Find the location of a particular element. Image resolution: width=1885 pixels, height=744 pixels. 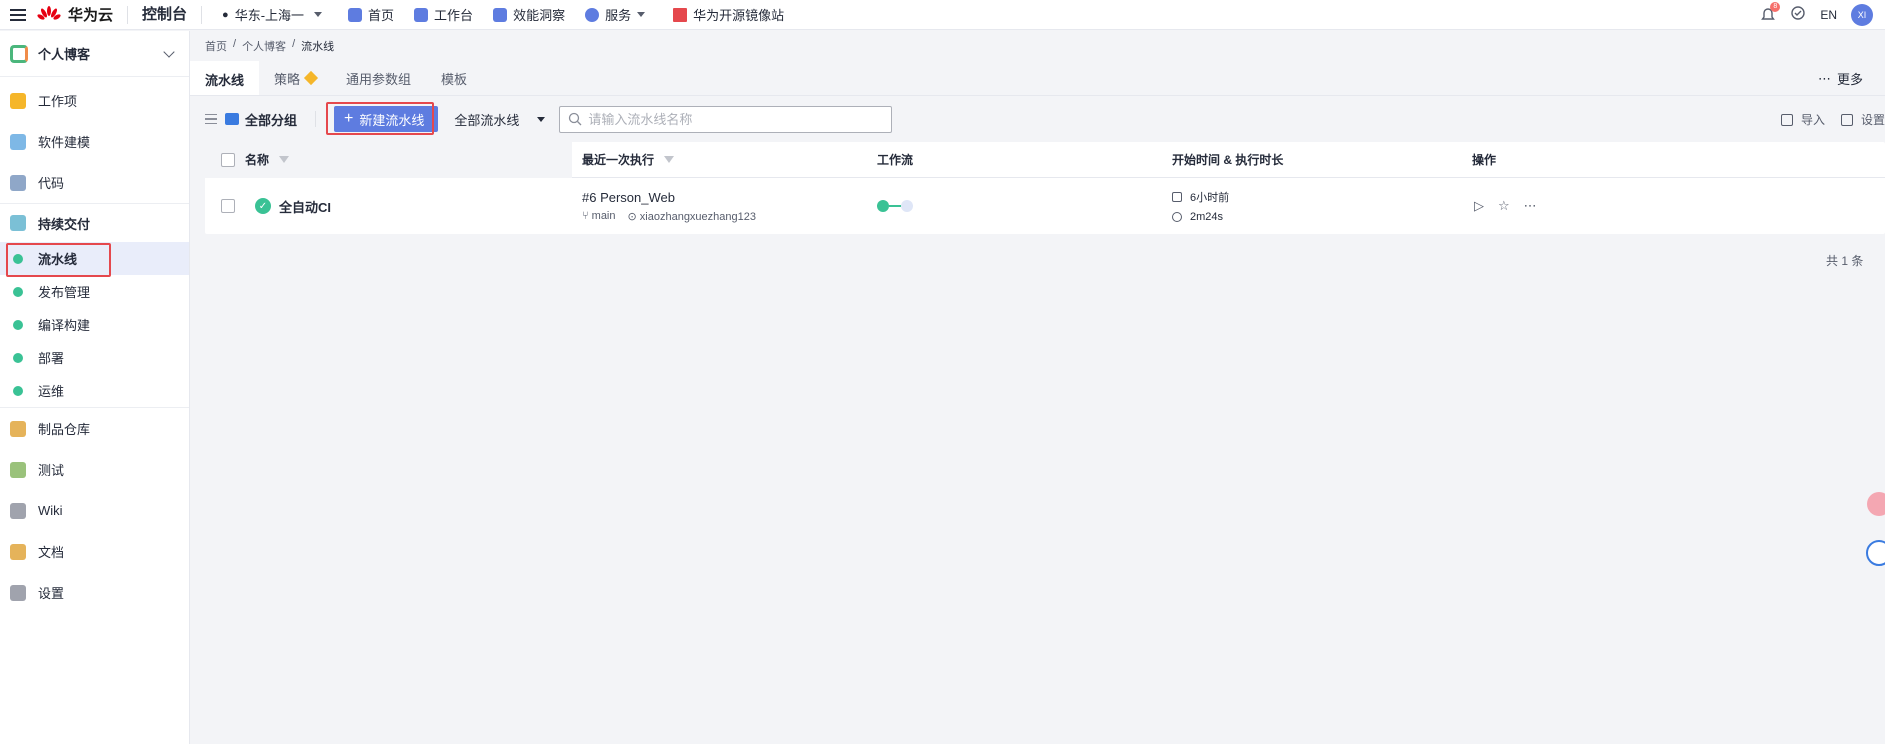

last-run-link: #6 Person_Web is located at coordinates (628, 197).